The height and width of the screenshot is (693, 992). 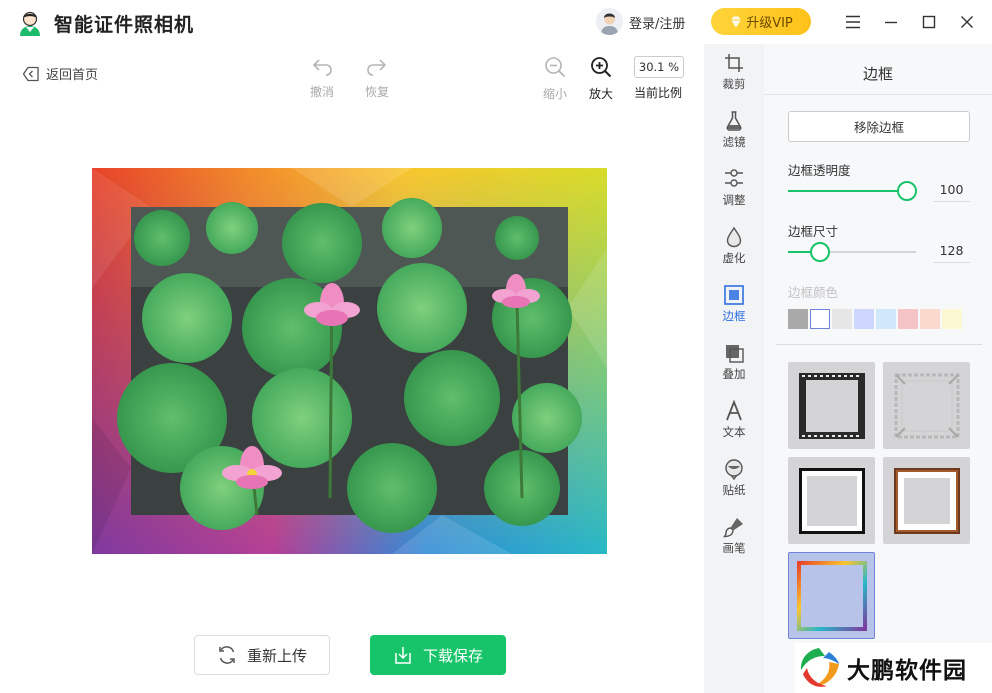 What do you see at coordinates (734, 178) in the screenshot?
I see `sliders-icon` at bounding box center [734, 178].